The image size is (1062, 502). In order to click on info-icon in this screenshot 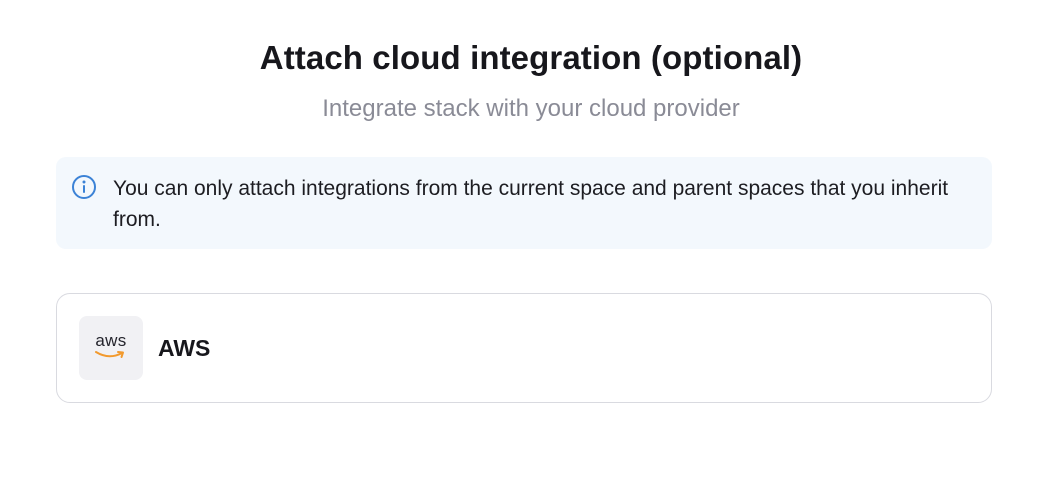, I will do `click(84, 187)`.